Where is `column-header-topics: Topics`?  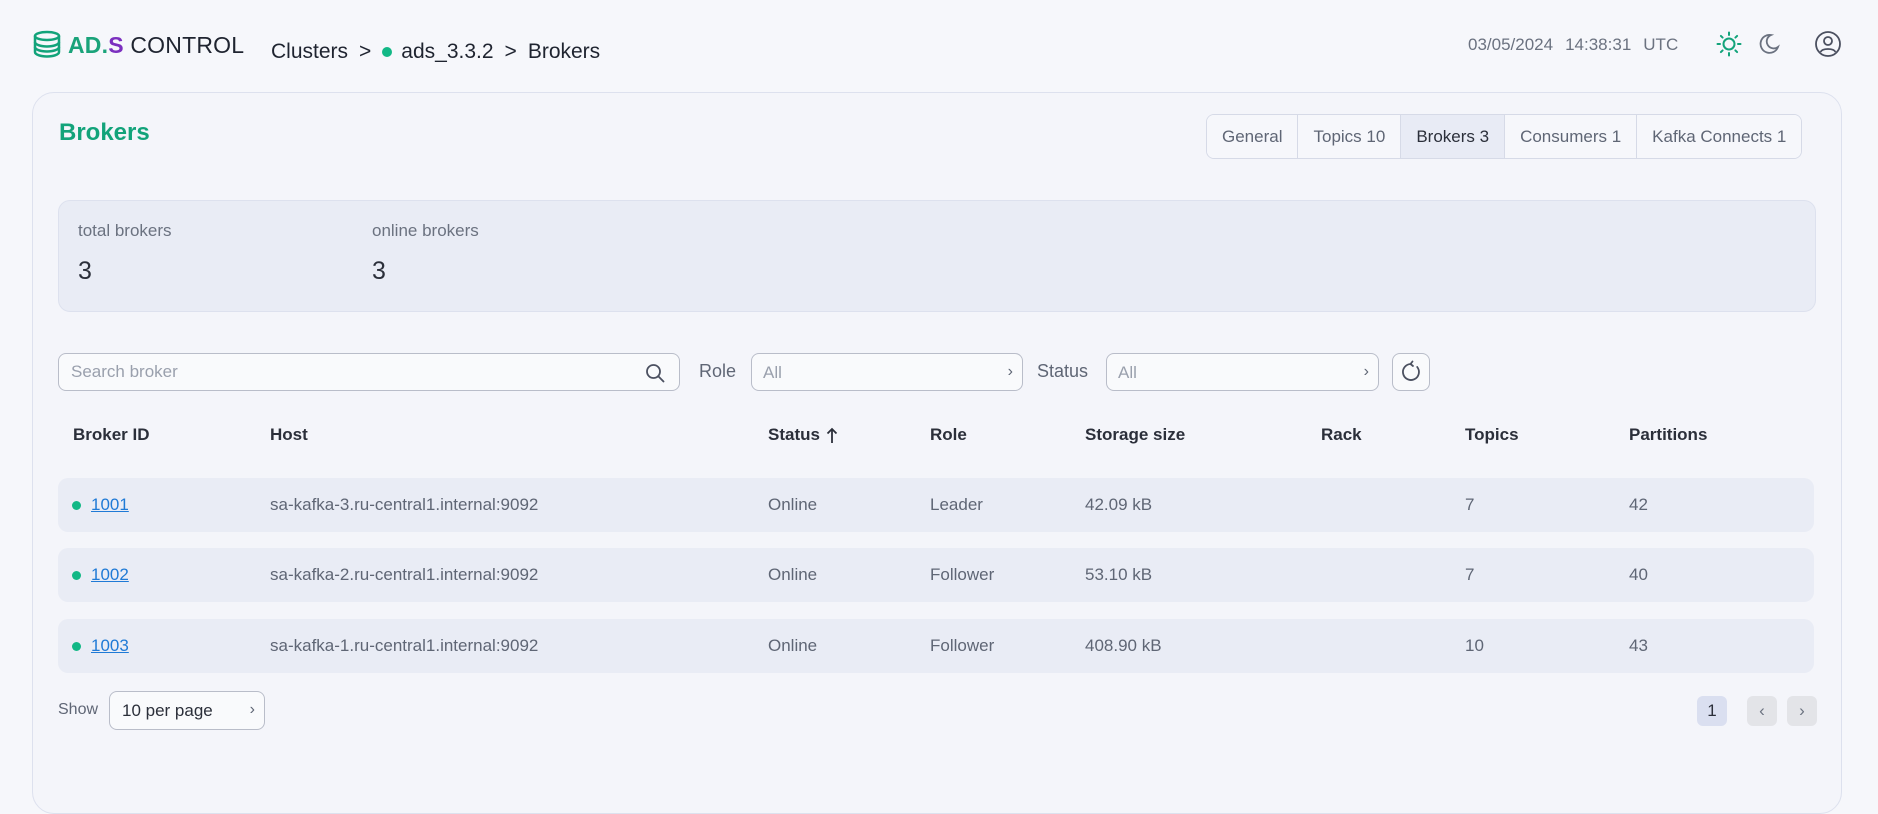
column-header-topics: Topics is located at coordinates (1492, 435).